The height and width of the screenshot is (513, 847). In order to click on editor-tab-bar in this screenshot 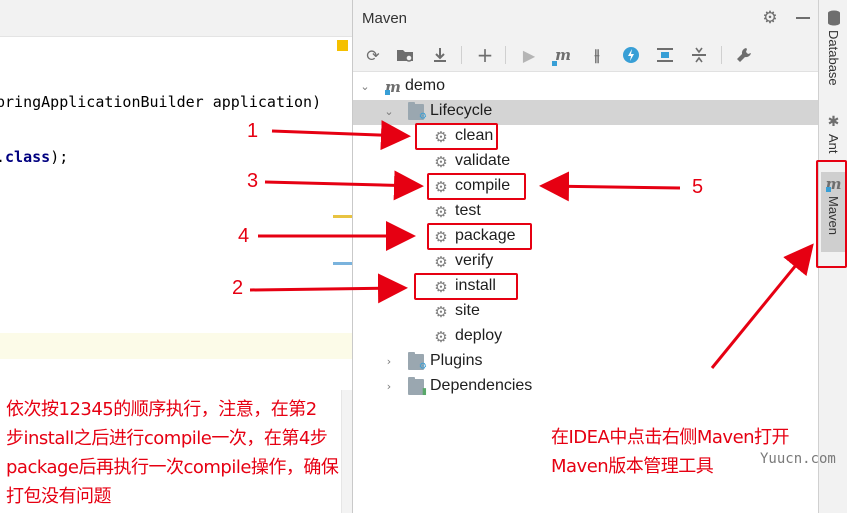, I will do `click(176, 18)`.